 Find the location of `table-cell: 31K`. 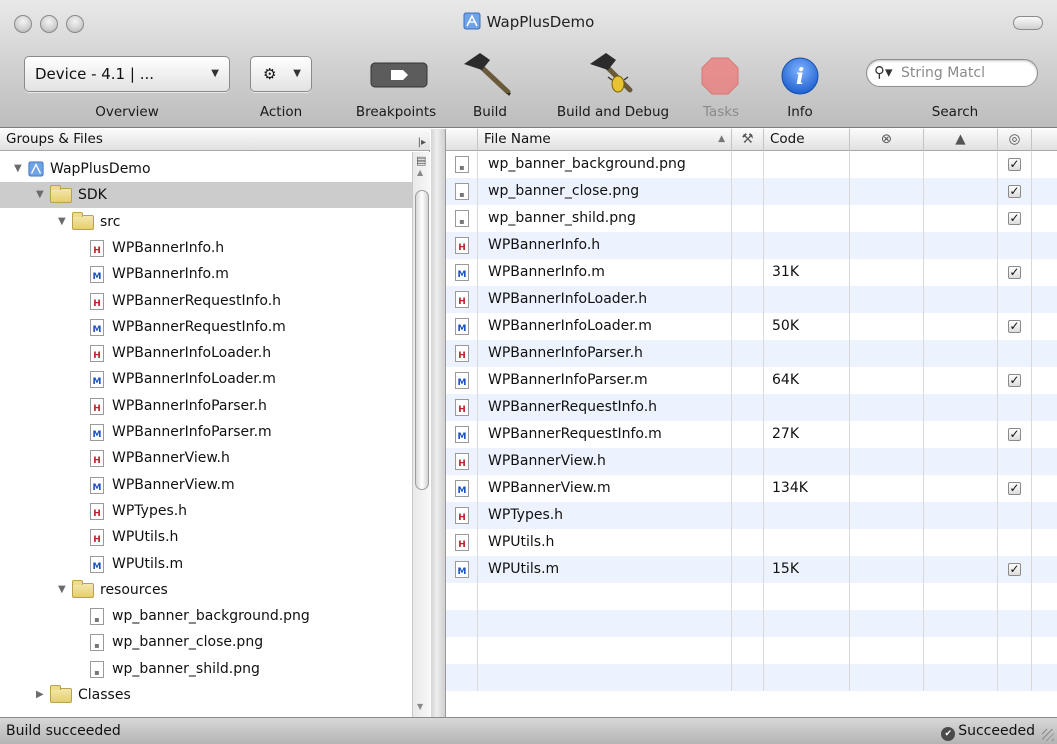

table-cell: 31K is located at coordinates (807, 272).